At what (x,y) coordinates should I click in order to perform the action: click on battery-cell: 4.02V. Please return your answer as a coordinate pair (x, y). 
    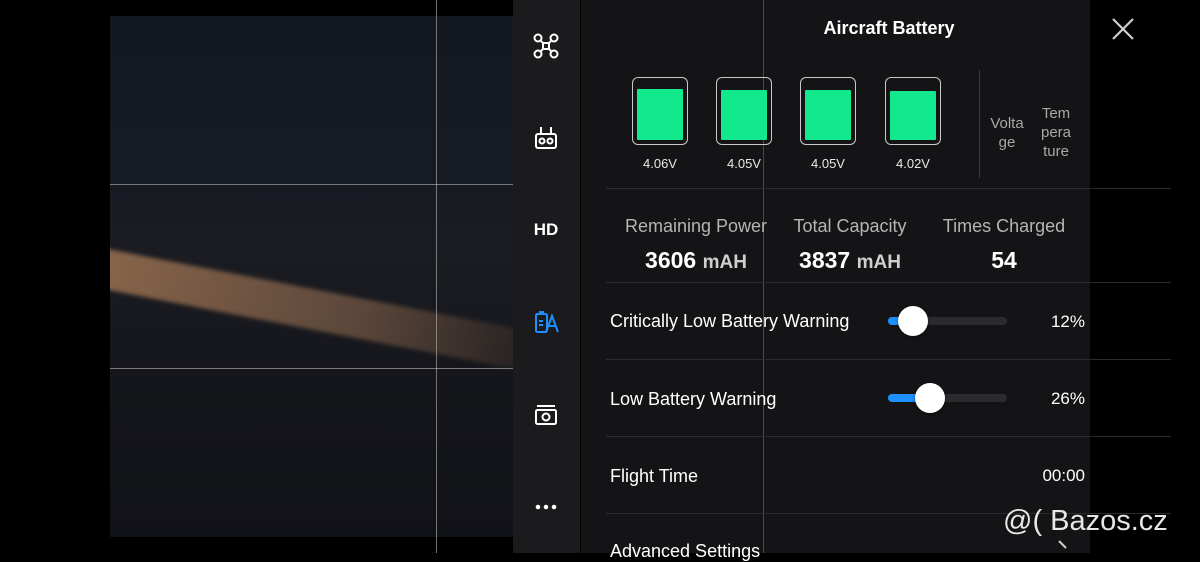
    Looking at the image, I should click on (913, 124).